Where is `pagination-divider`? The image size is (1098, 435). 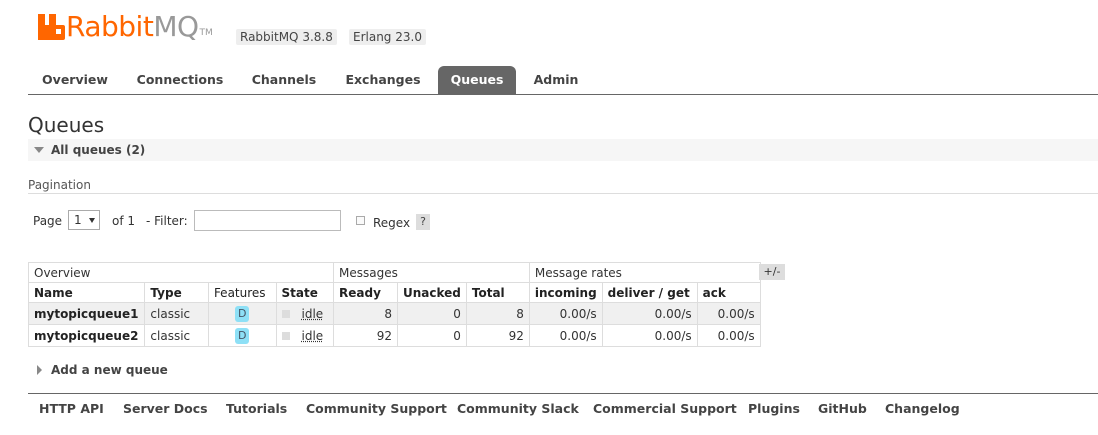
pagination-divider is located at coordinates (563, 193).